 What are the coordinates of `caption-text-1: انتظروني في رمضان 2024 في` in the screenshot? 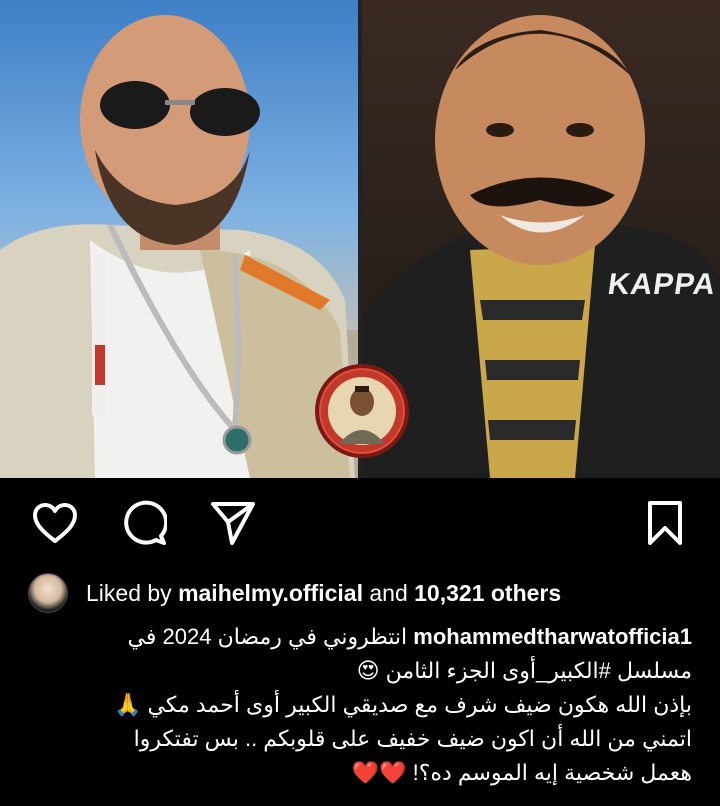 It's located at (267, 636).